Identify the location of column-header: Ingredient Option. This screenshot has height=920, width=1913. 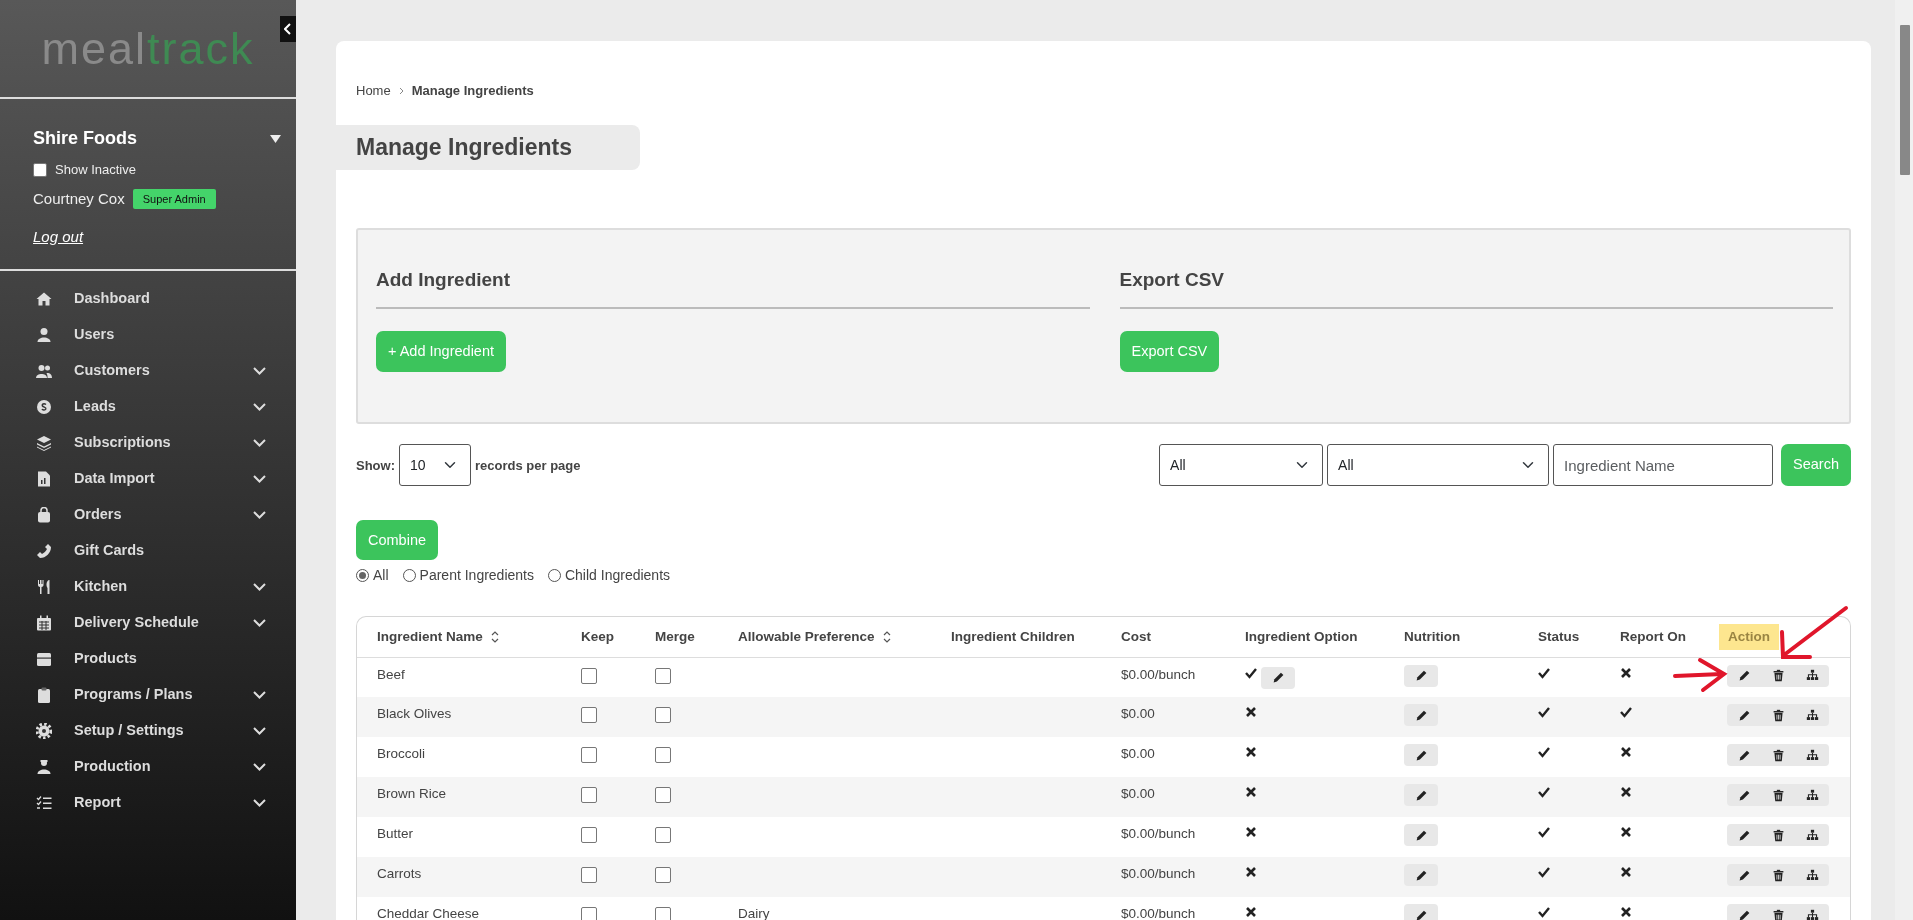
(1301, 636).